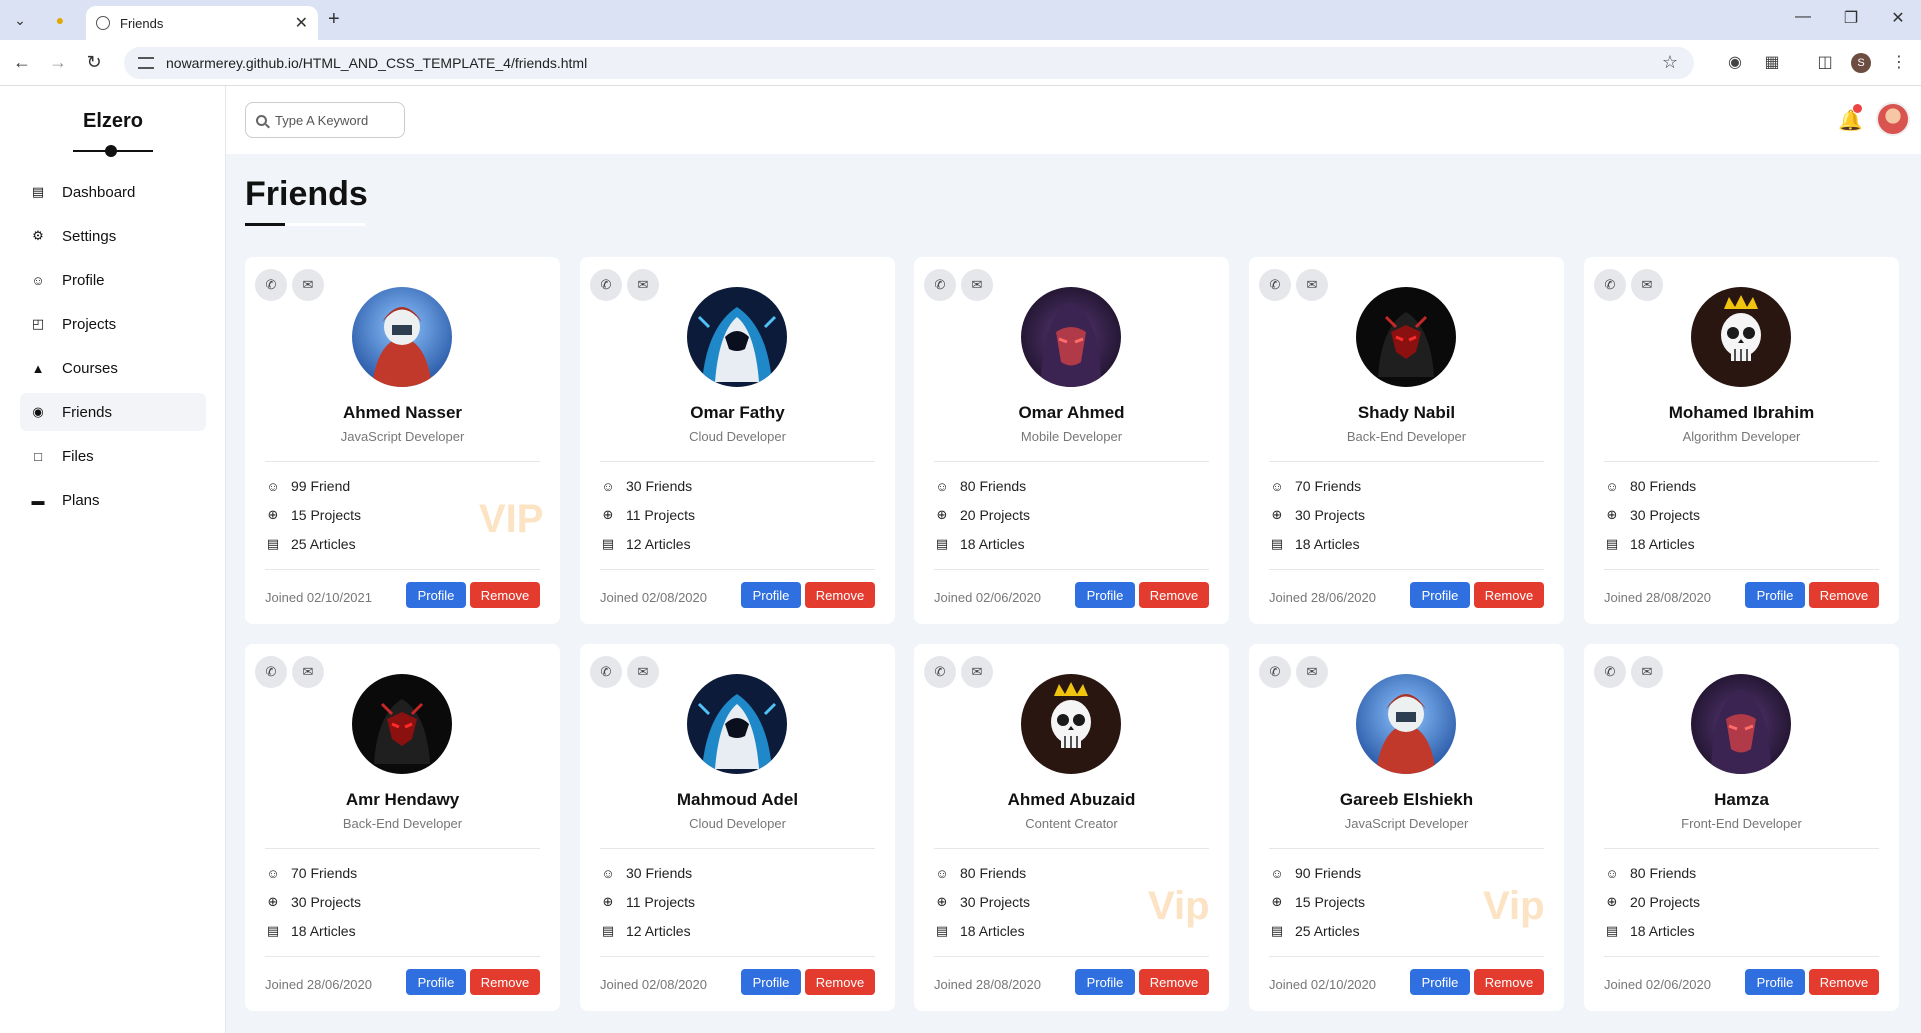 This screenshot has height=1033, width=1921. What do you see at coordinates (1328, 486) in the screenshot?
I see `friends-count-text: 70 Friends` at bounding box center [1328, 486].